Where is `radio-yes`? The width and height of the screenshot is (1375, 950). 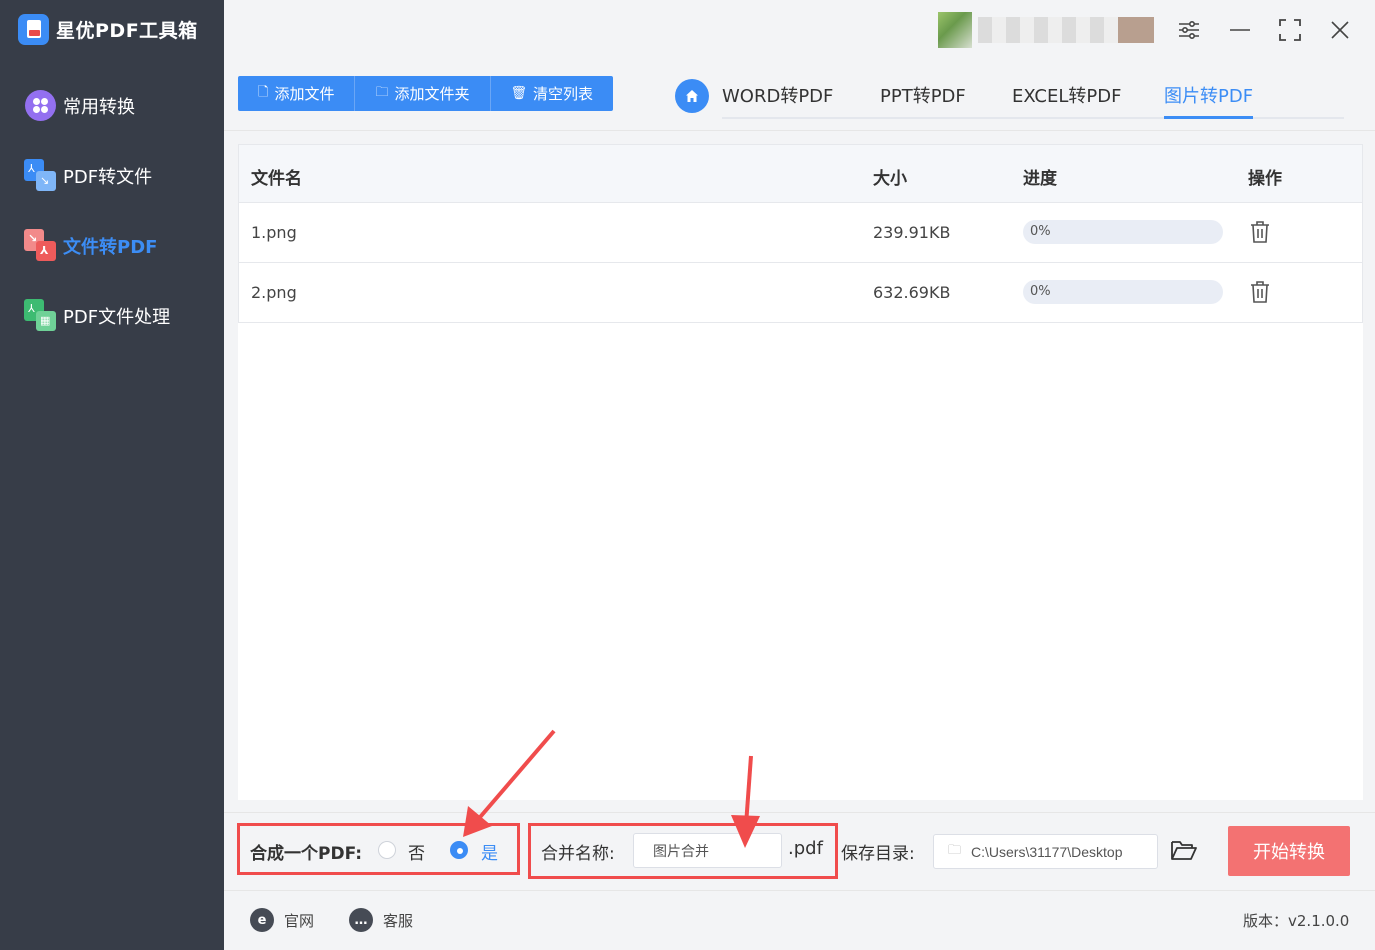
radio-yes is located at coordinates (459, 850).